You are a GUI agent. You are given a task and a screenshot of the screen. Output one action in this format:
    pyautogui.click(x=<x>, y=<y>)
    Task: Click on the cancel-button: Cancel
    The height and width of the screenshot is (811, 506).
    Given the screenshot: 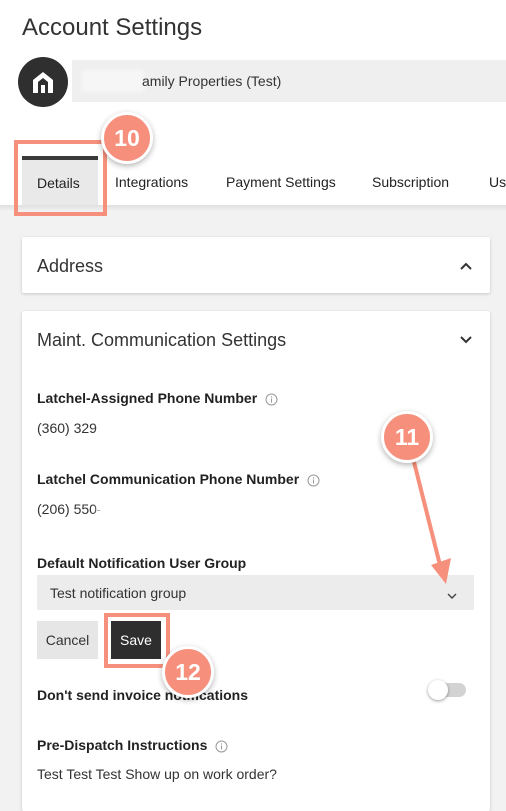 What is the action you would take?
    pyautogui.click(x=67, y=640)
    